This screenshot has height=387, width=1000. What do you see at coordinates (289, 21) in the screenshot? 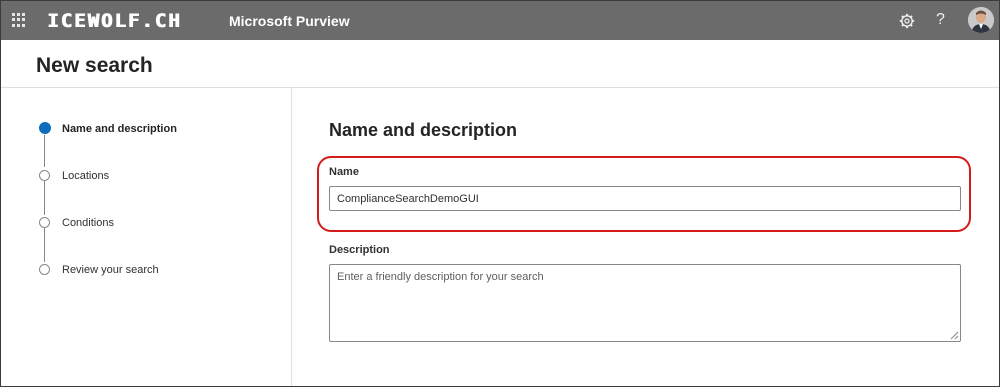
I see `app-name: Microsoft Purview` at bounding box center [289, 21].